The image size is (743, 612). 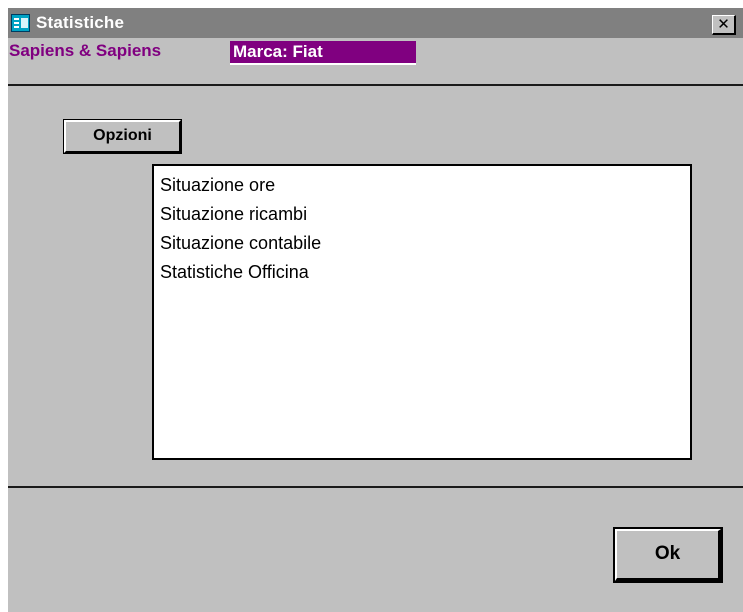 What do you see at coordinates (422, 273) in the screenshot?
I see `list-item-statistiche-officina: Statistiche Officina` at bounding box center [422, 273].